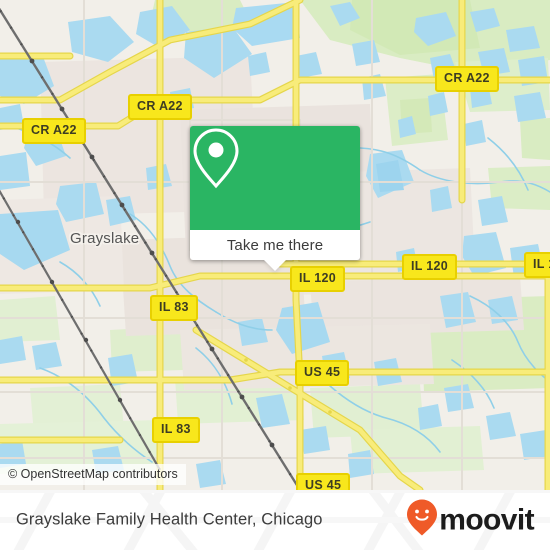  What do you see at coordinates (323, 481) in the screenshot?
I see `road-shield-us-45-2: US 45` at bounding box center [323, 481].